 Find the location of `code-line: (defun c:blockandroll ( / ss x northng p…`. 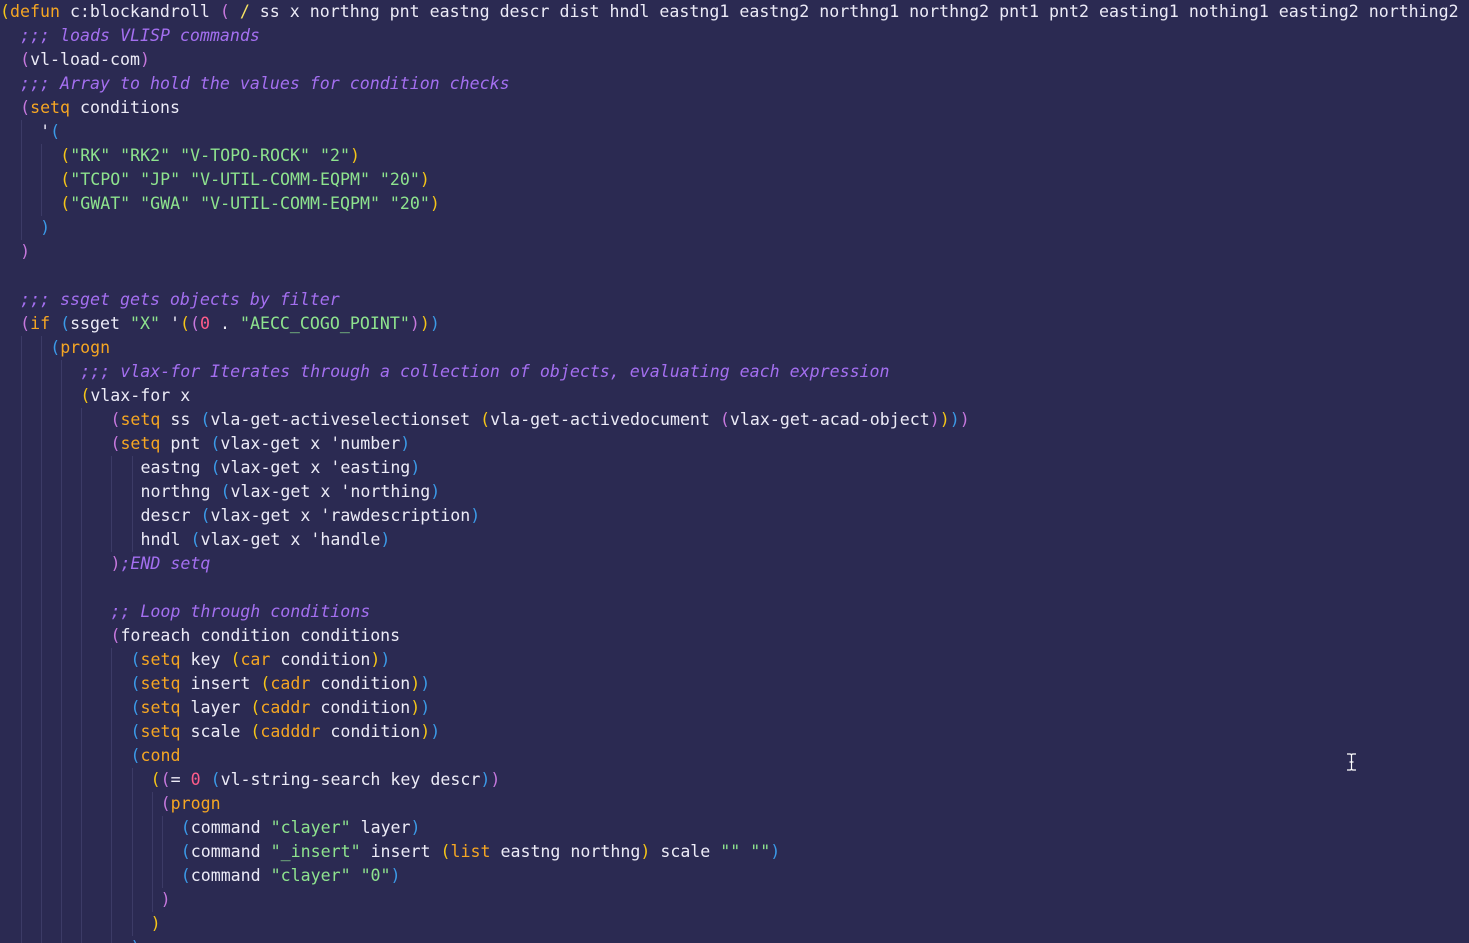

code-line: (defun c:blockandroll ( / ss x northng p… is located at coordinates (734, 12).